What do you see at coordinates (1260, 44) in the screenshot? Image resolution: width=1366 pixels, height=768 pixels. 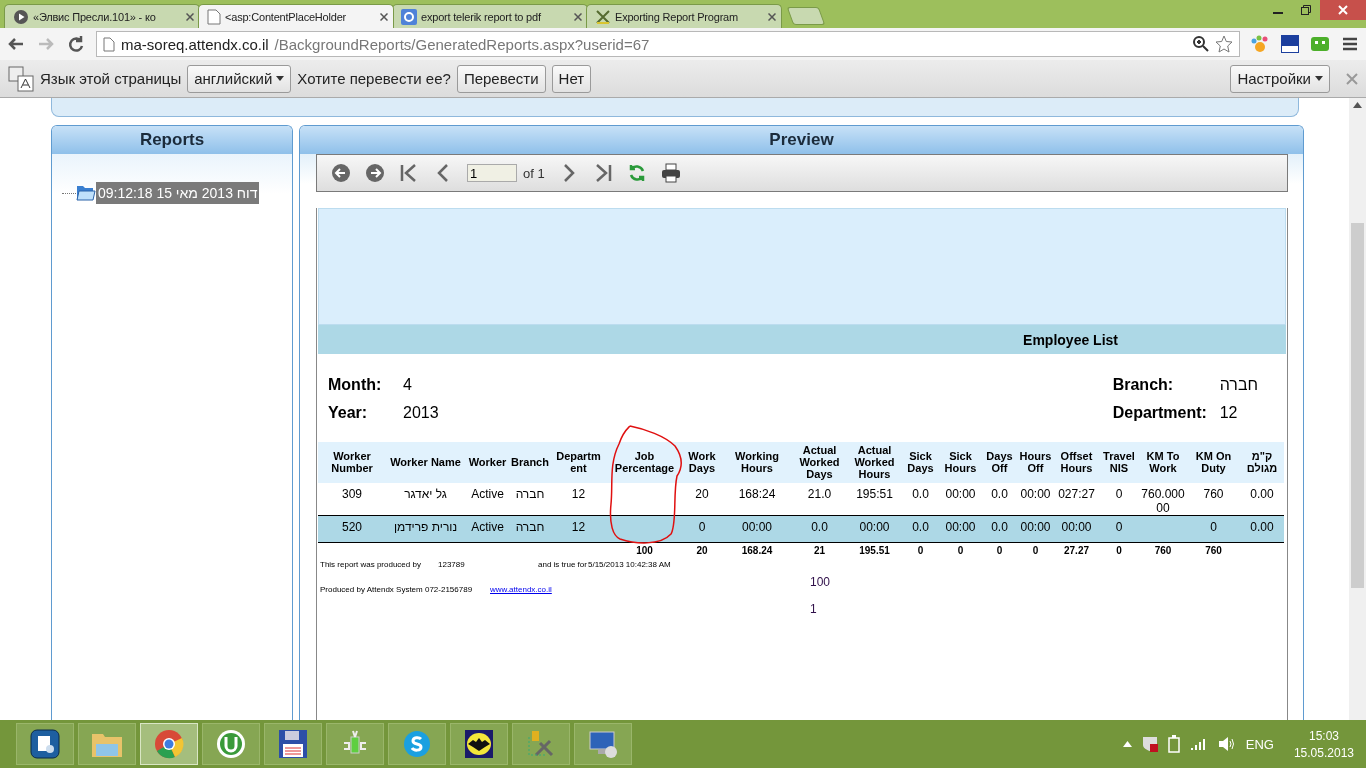 I see `paw-icon` at bounding box center [1260, 44].